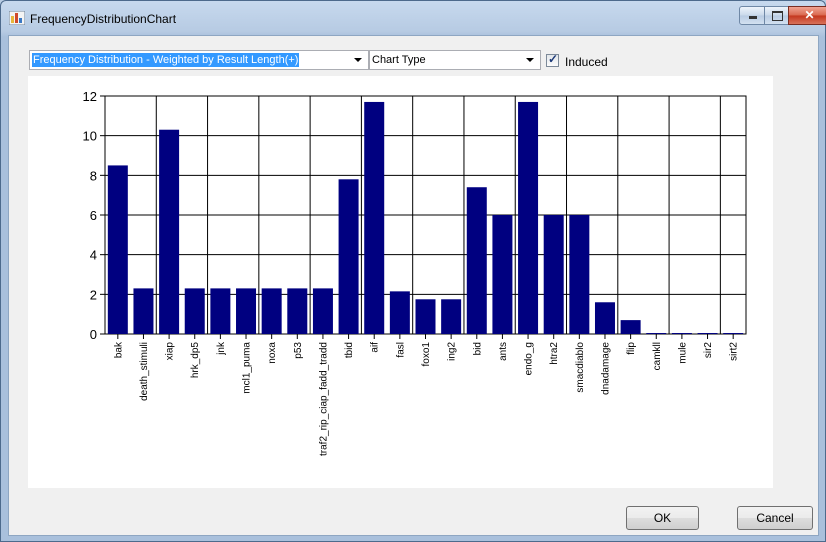 The height and width of the screenshot is (542, 826). Describe the element at coordinates (90, 96) in the screenshot. I see `y-tick-label: 12` at that location.